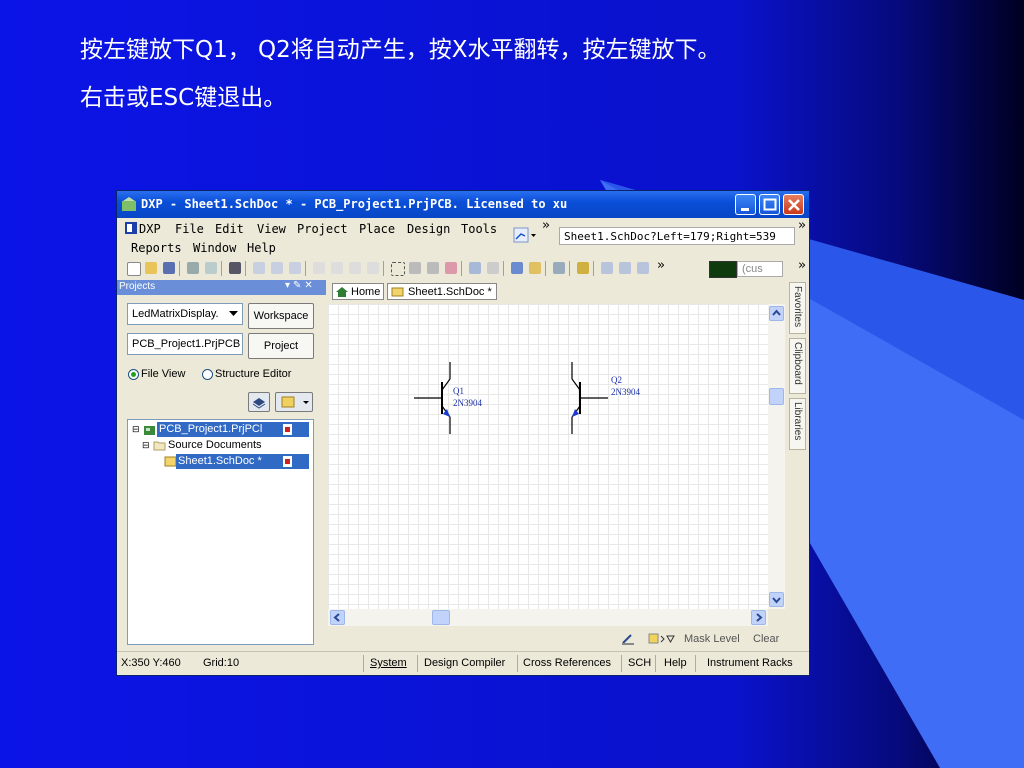  Describe the element at coordinates (758, 617) in the screenshot. I see `scroll-right-button` at that location.